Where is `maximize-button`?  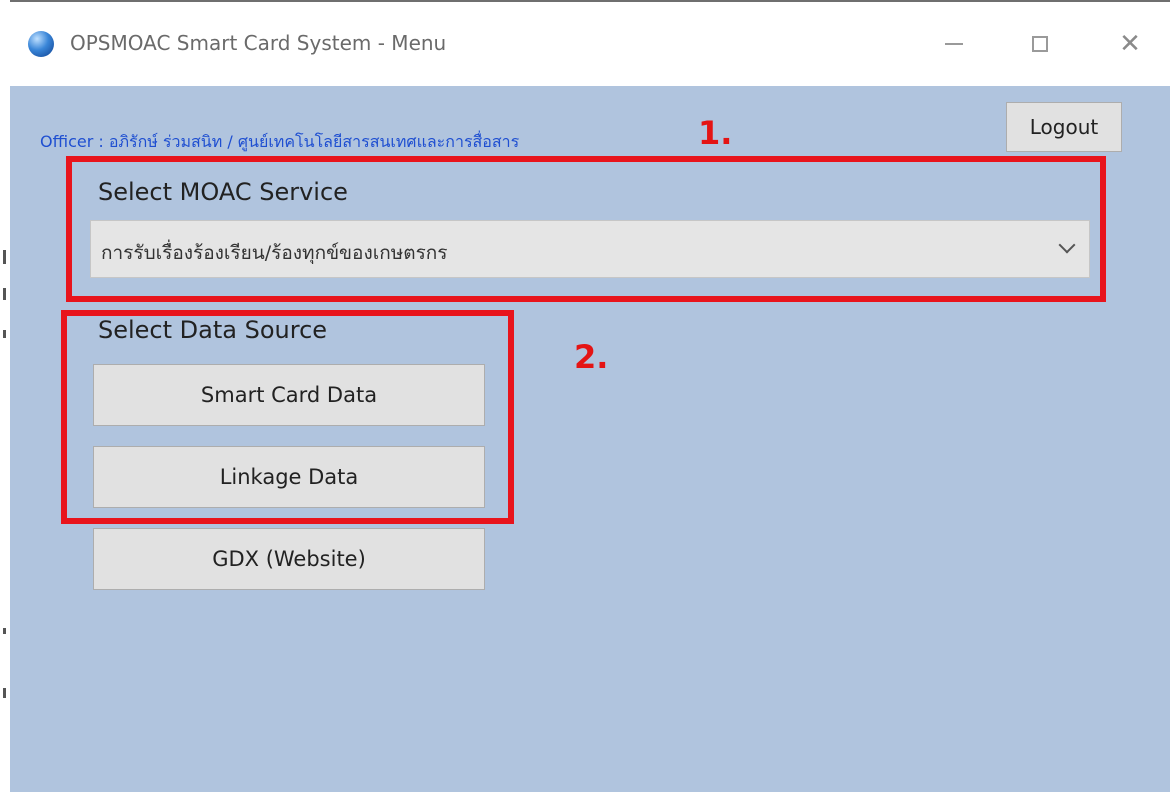
maximize-button is located at coordinates (1040, 44).